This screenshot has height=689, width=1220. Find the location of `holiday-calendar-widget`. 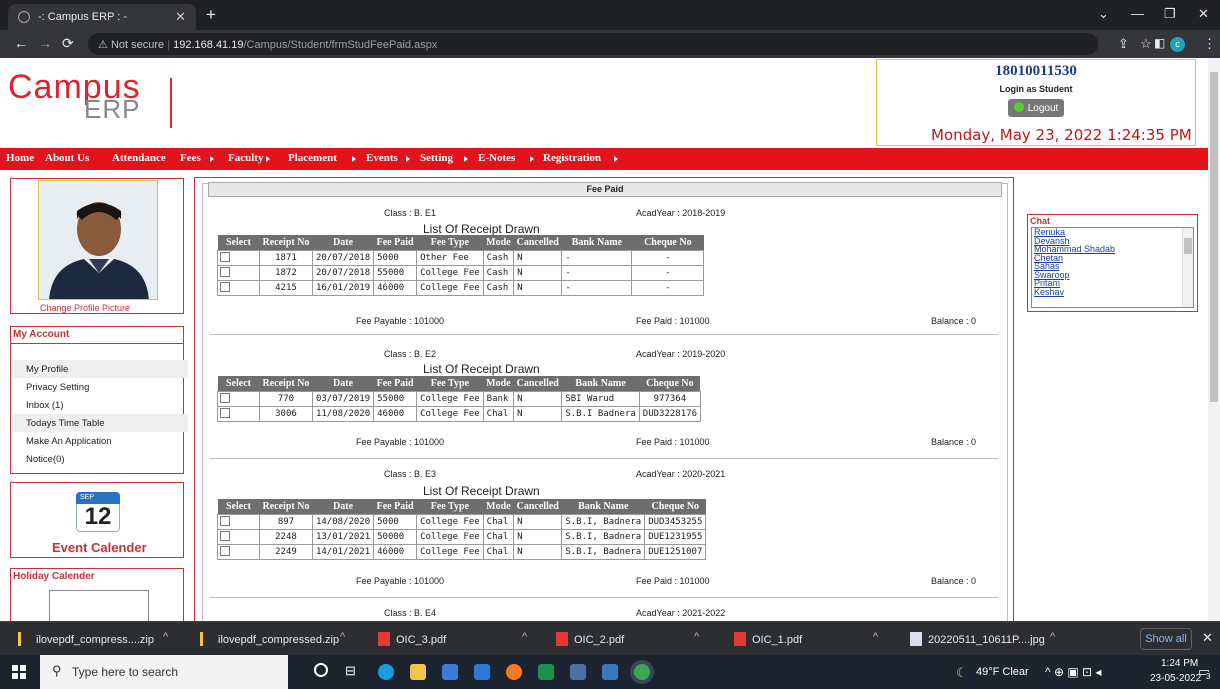

holiday-calendar-widget is located at coordinates (99, 605).